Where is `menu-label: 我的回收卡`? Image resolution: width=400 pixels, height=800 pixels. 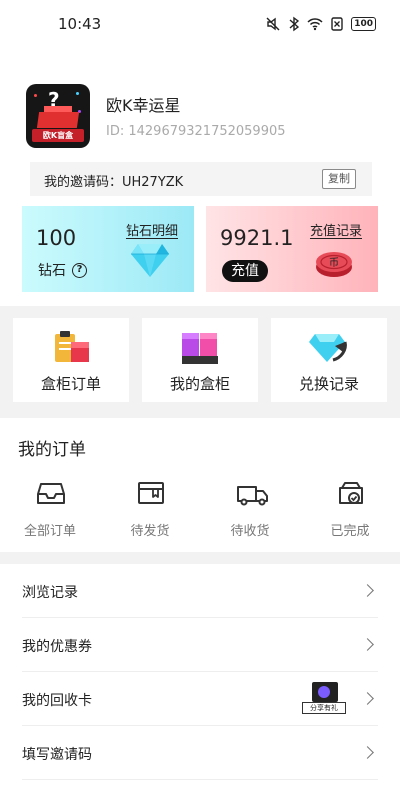 menu-label: 我的回收卡 is located at coordinates (57, 701).